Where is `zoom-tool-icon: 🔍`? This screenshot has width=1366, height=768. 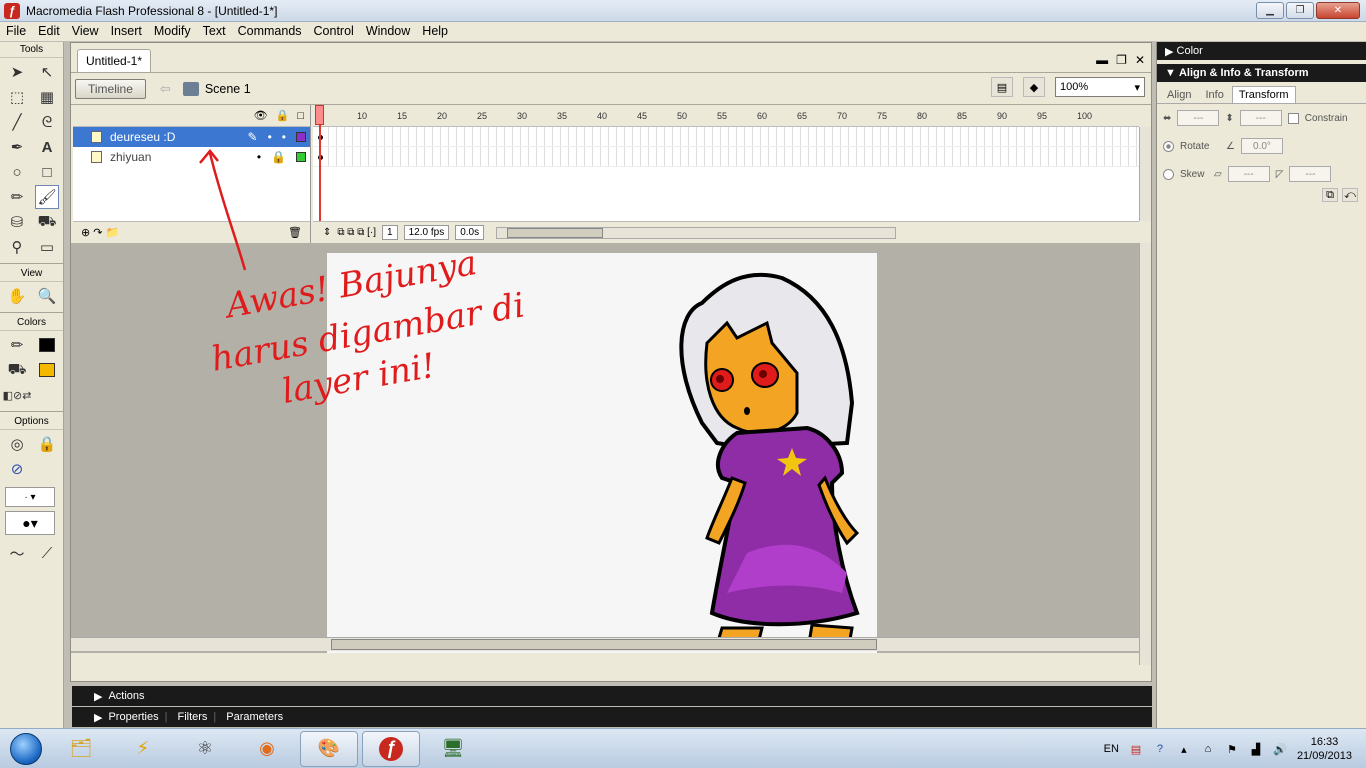 zoom-tool-icon: 🔍 is located at coordinates (47, 296).